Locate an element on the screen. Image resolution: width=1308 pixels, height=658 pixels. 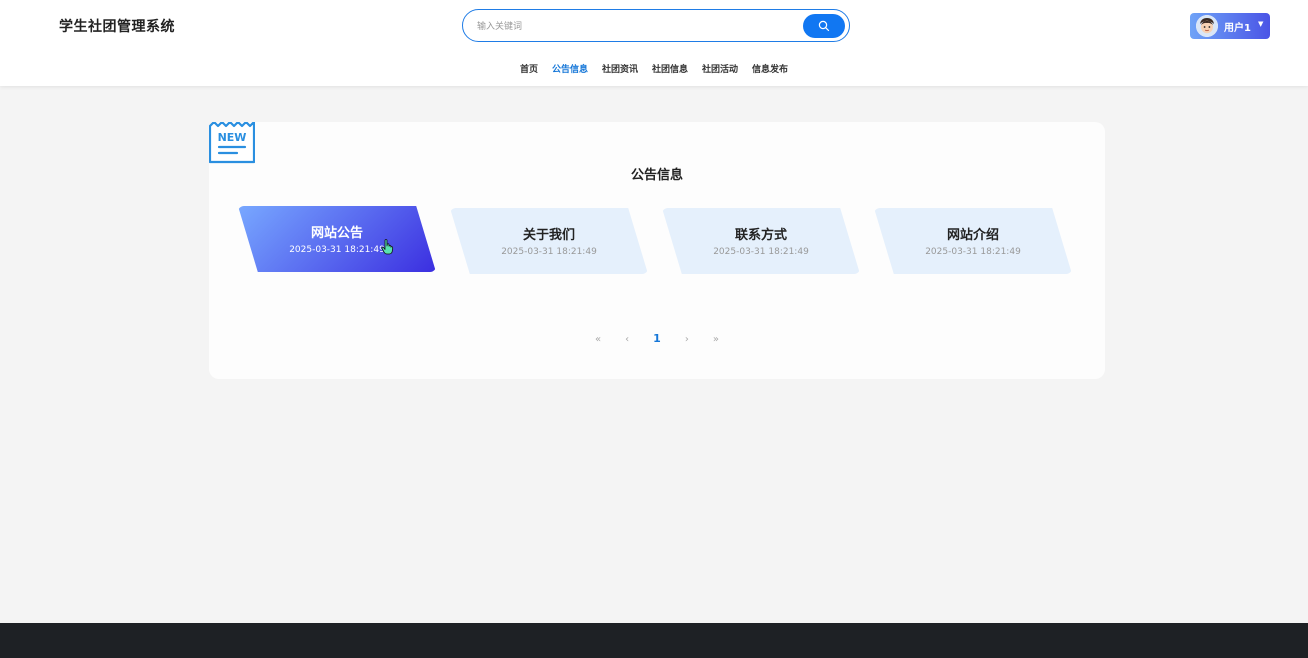
top-header: 学生社团管理系统 用户1 ▼ 首页 公告信息 社团资讯 is located at coordinates (654, 43).